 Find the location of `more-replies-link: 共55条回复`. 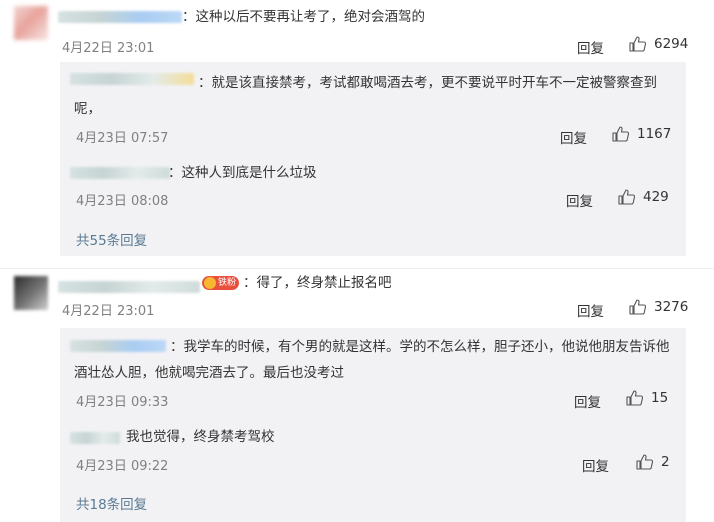

more-replies-link: 共55条回复 is located at coordinates (111, 239).